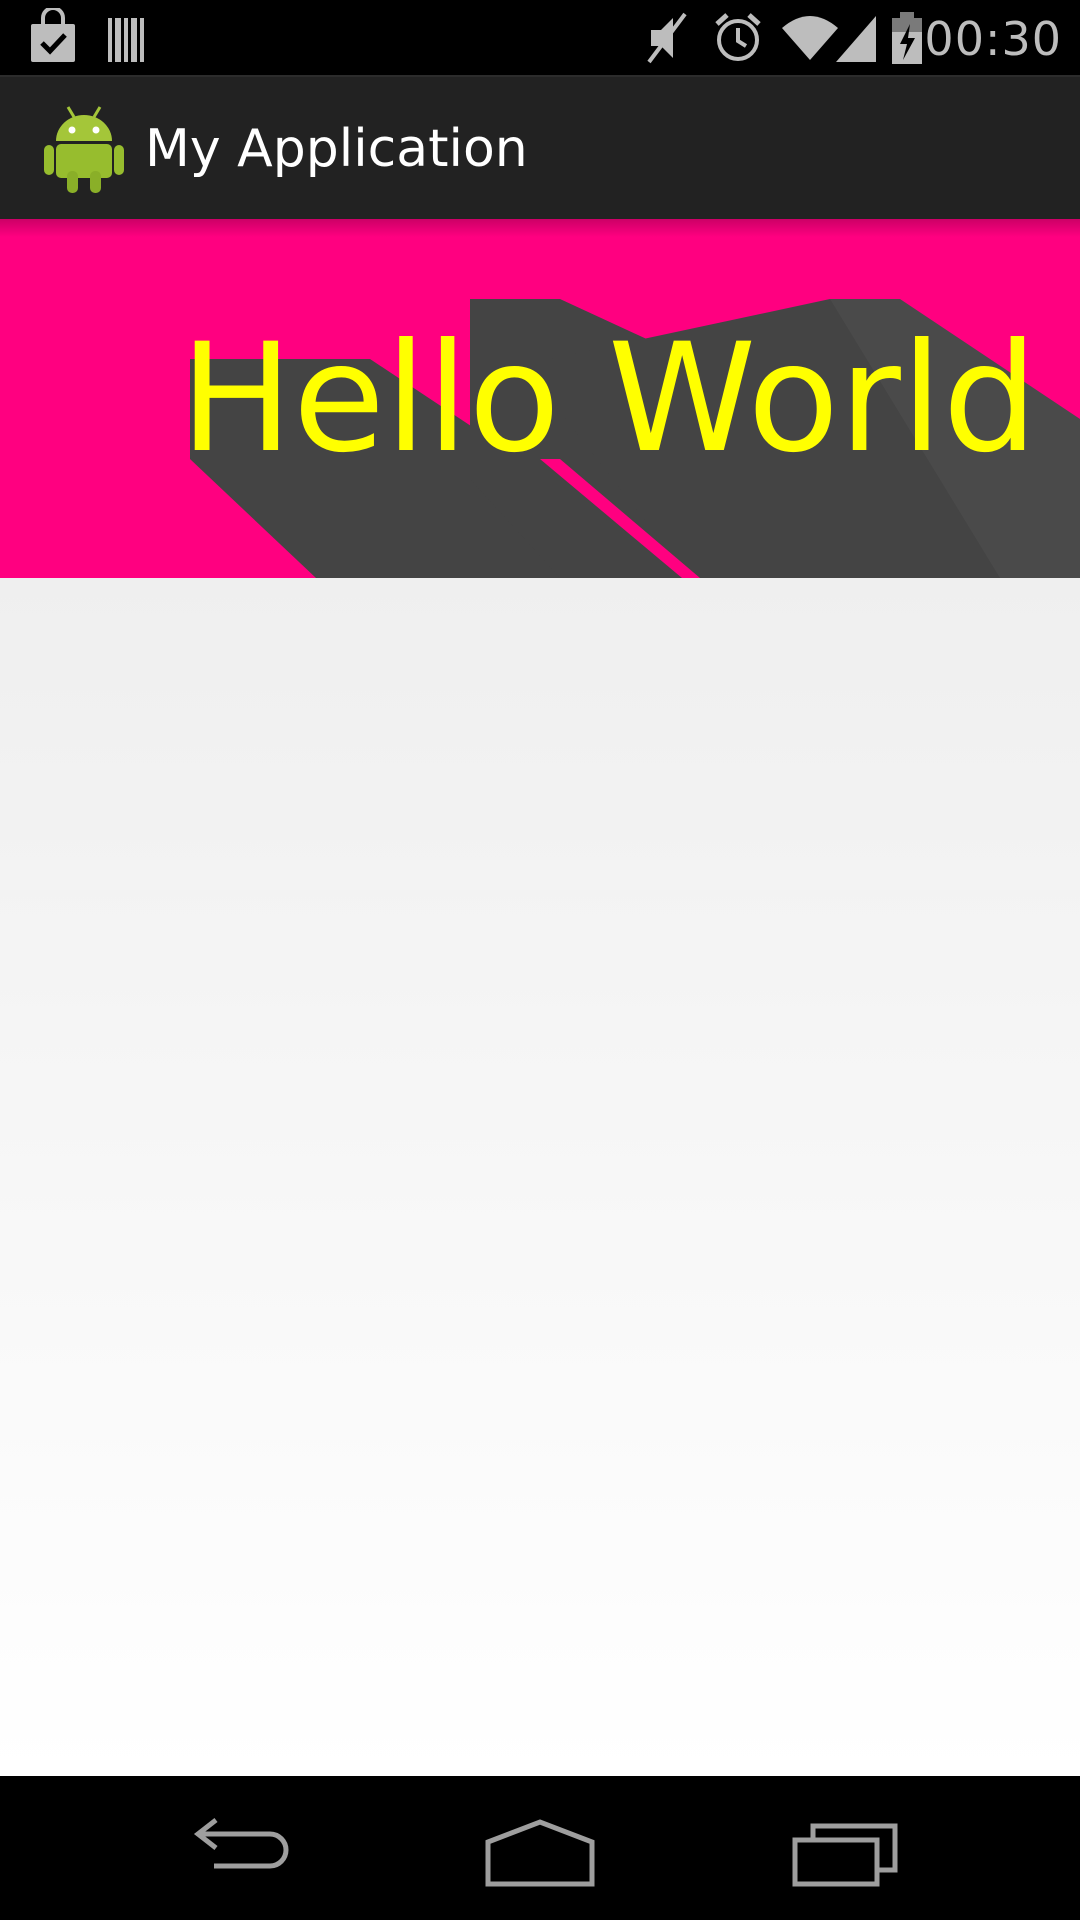 This screenshot has width=1080, height=1920. Describe the element at coordinates (126, 37) in the screenshot. I see `barcode-icon` at that location.